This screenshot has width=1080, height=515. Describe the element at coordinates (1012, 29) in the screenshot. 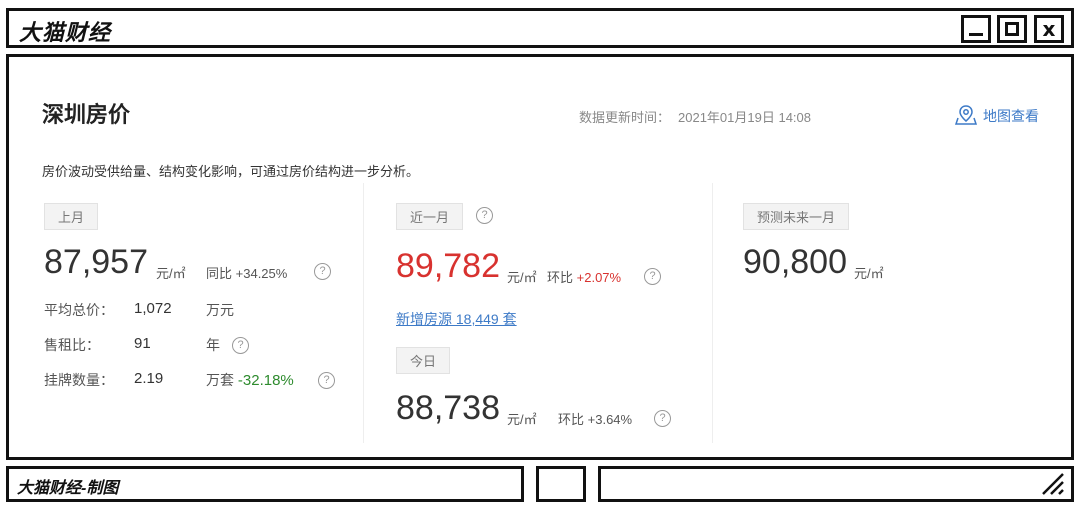

I see `maximize-button` at that location.